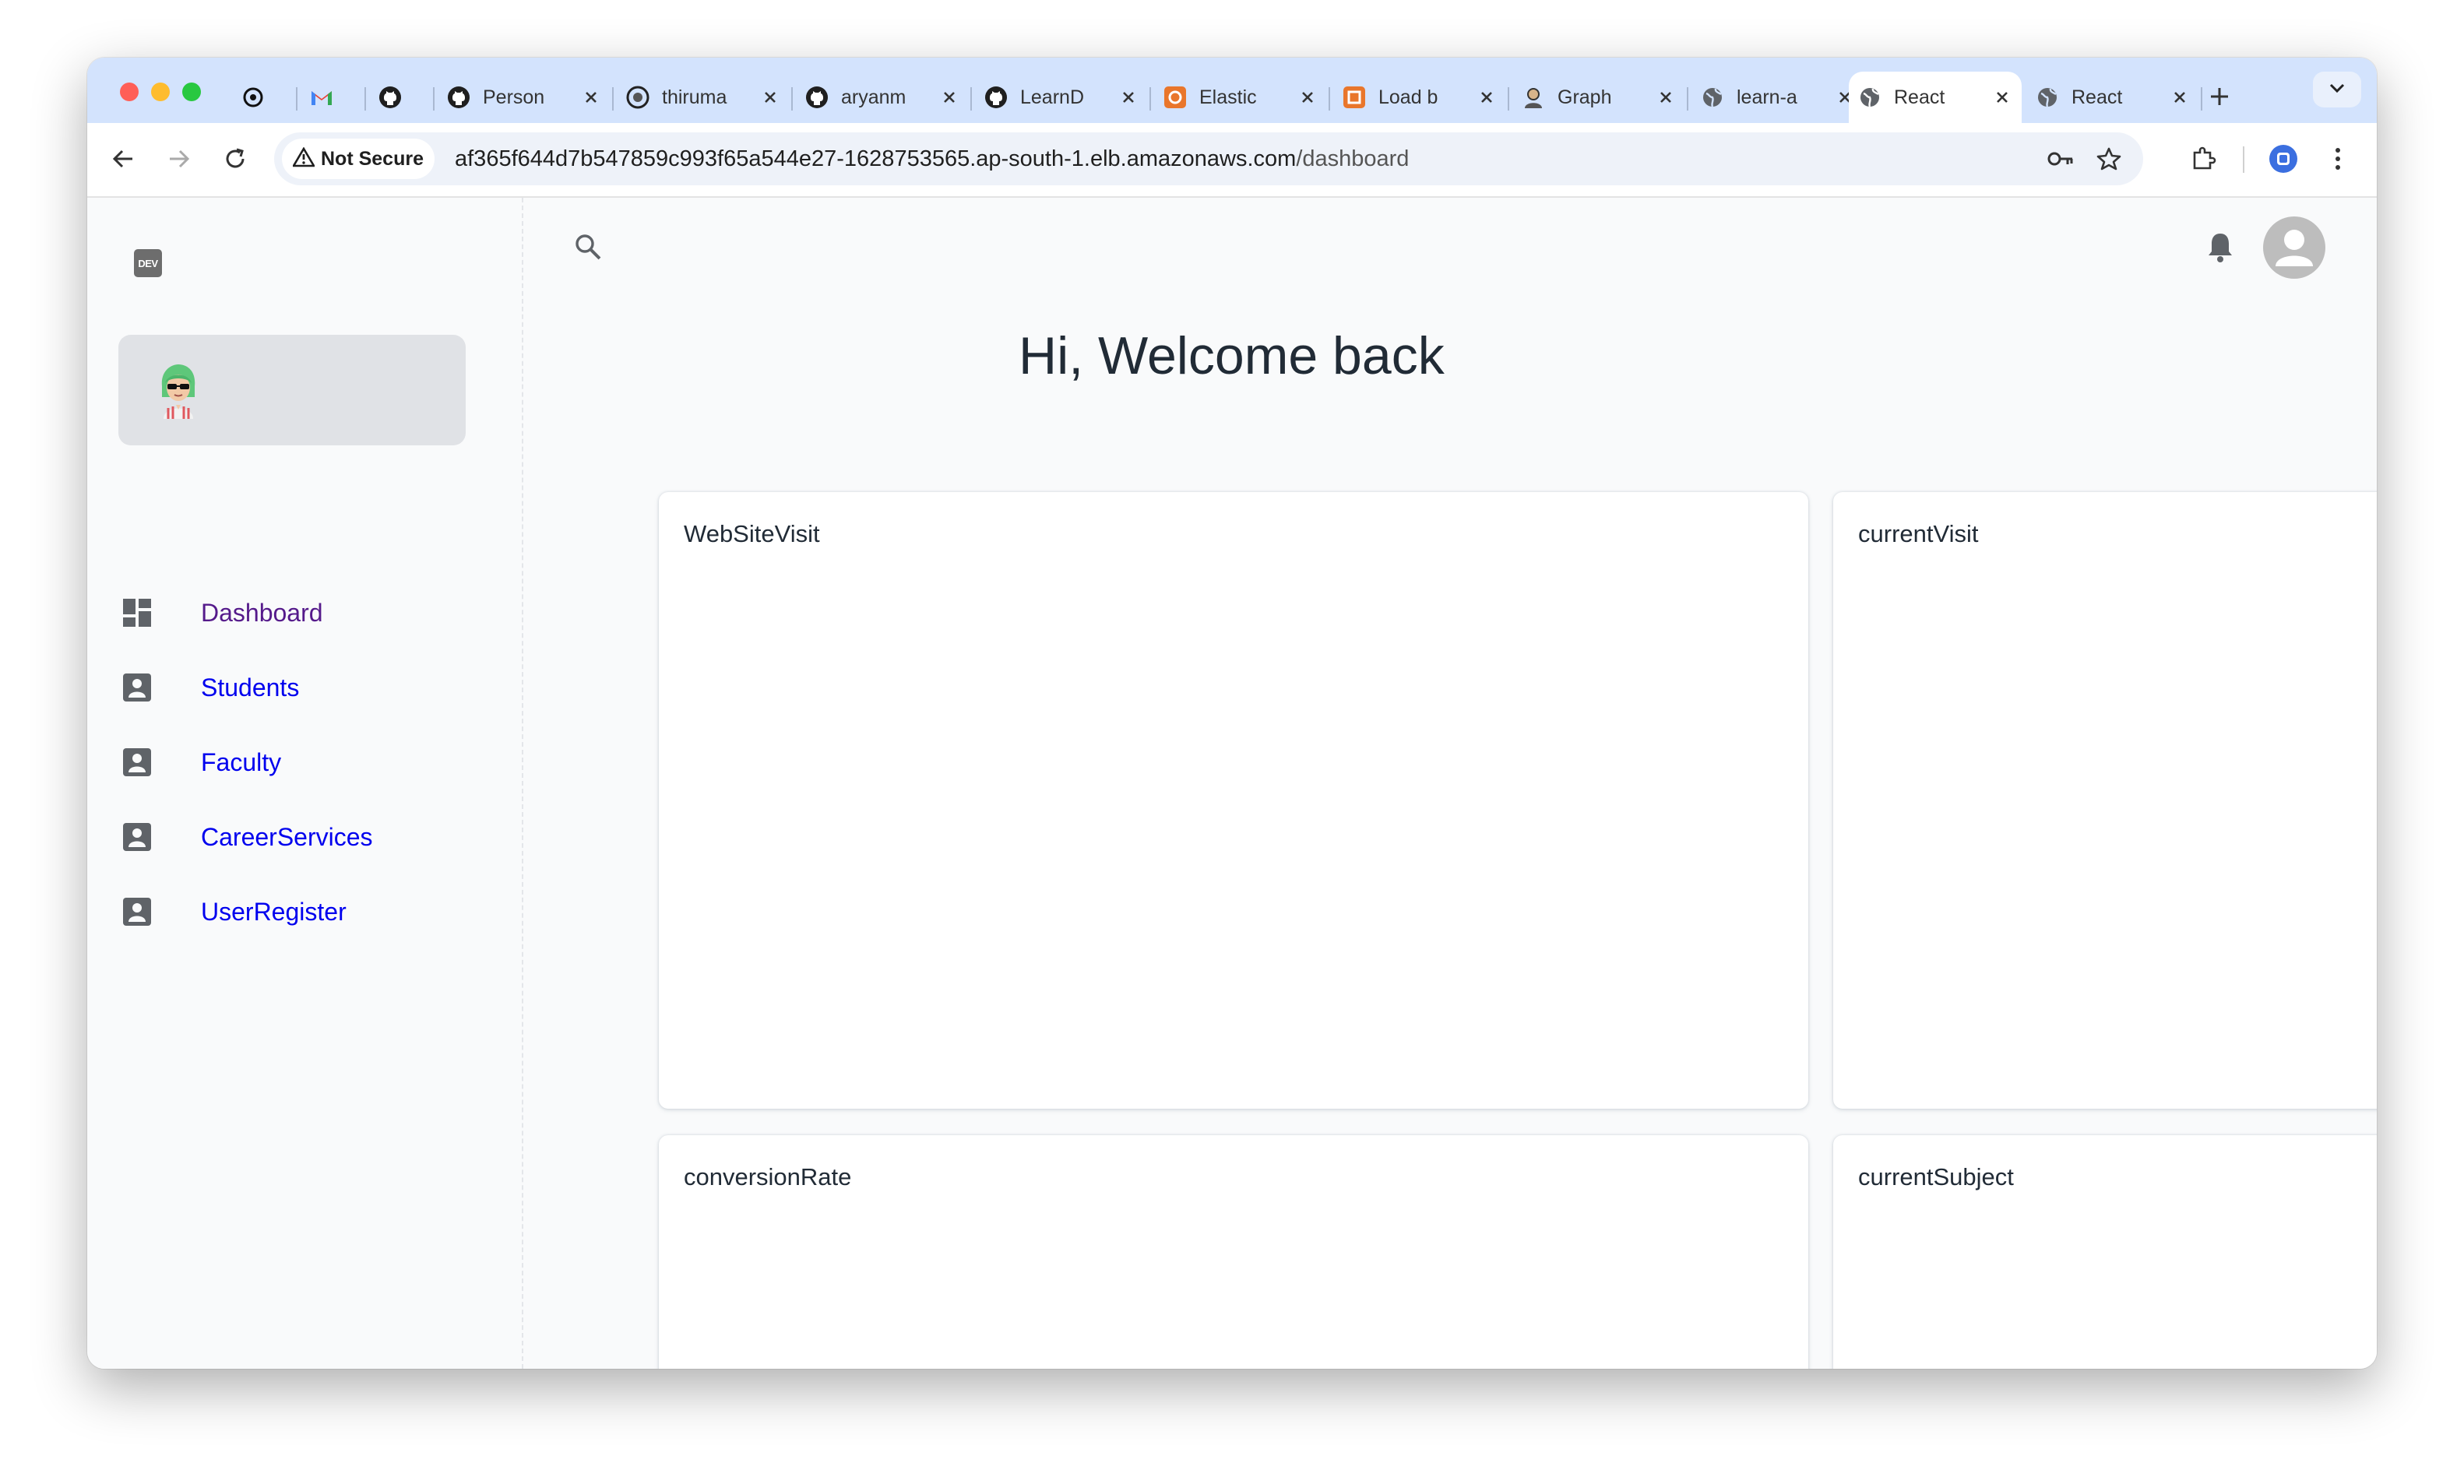 The width and height of the screenshot is (2464, 1484). Describe the element at coordinates (2337, 90) in the screenshot. I see `tab-search-button` at that location.